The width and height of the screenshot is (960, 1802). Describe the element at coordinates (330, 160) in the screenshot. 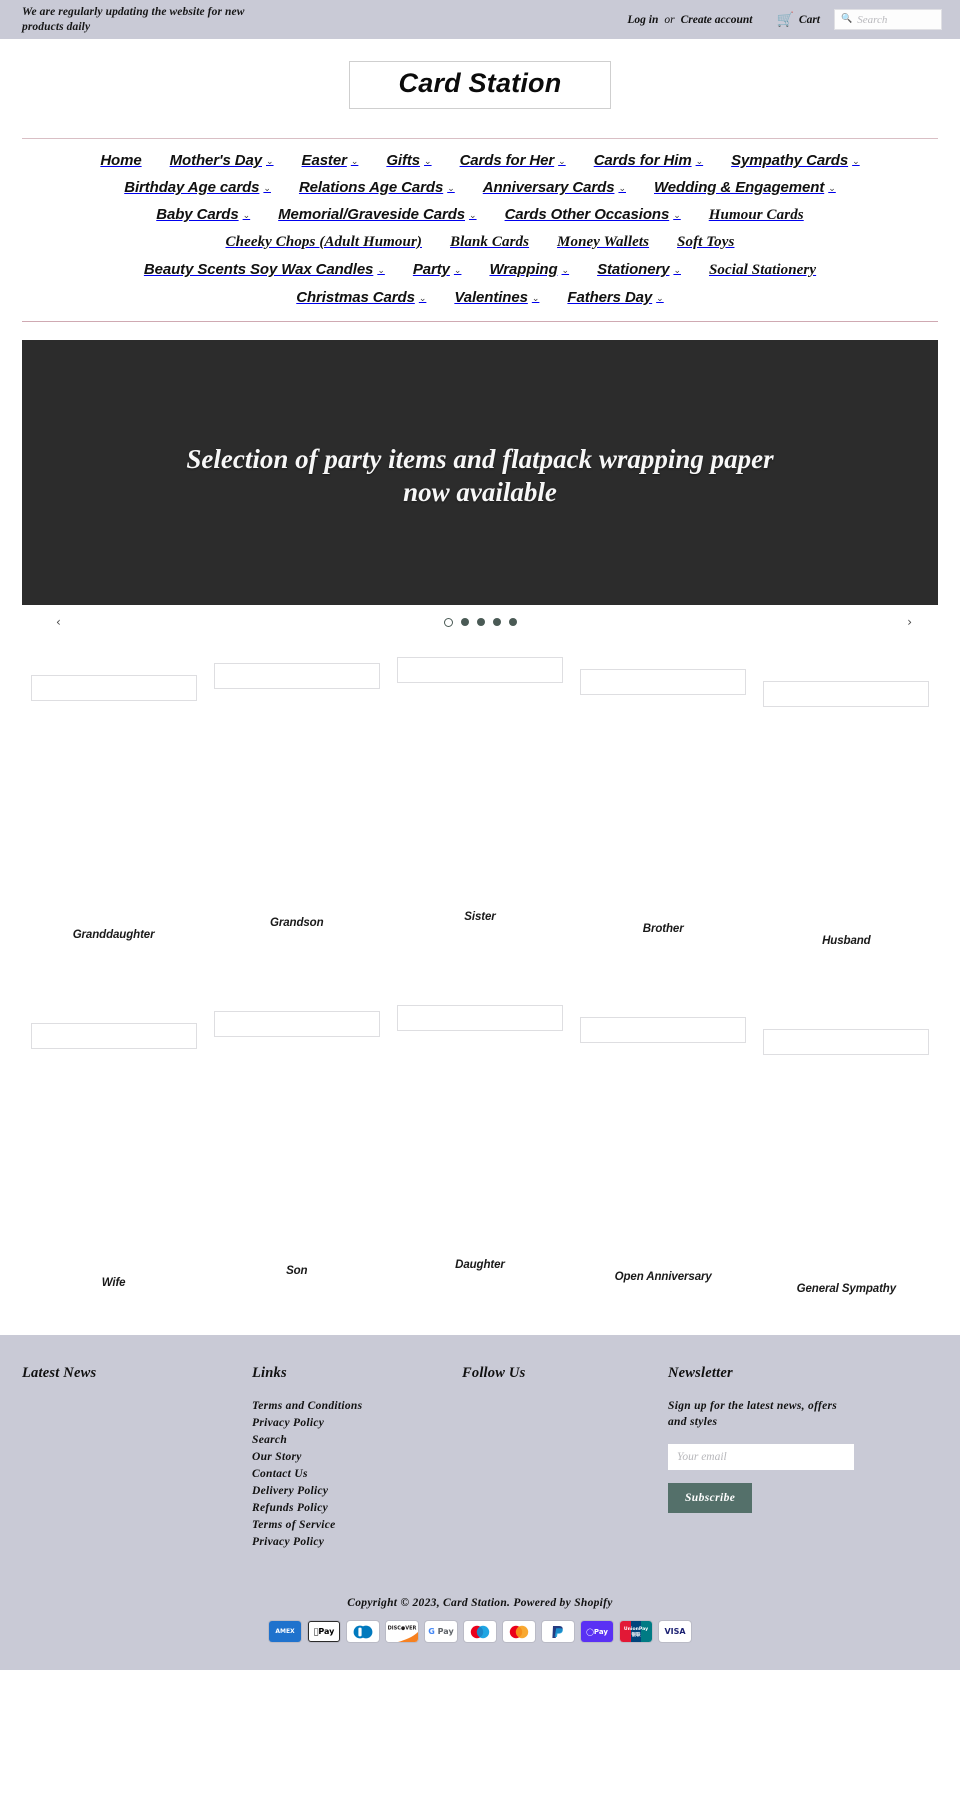

I see `nav-item-easter: Easter ⌄` at that location.